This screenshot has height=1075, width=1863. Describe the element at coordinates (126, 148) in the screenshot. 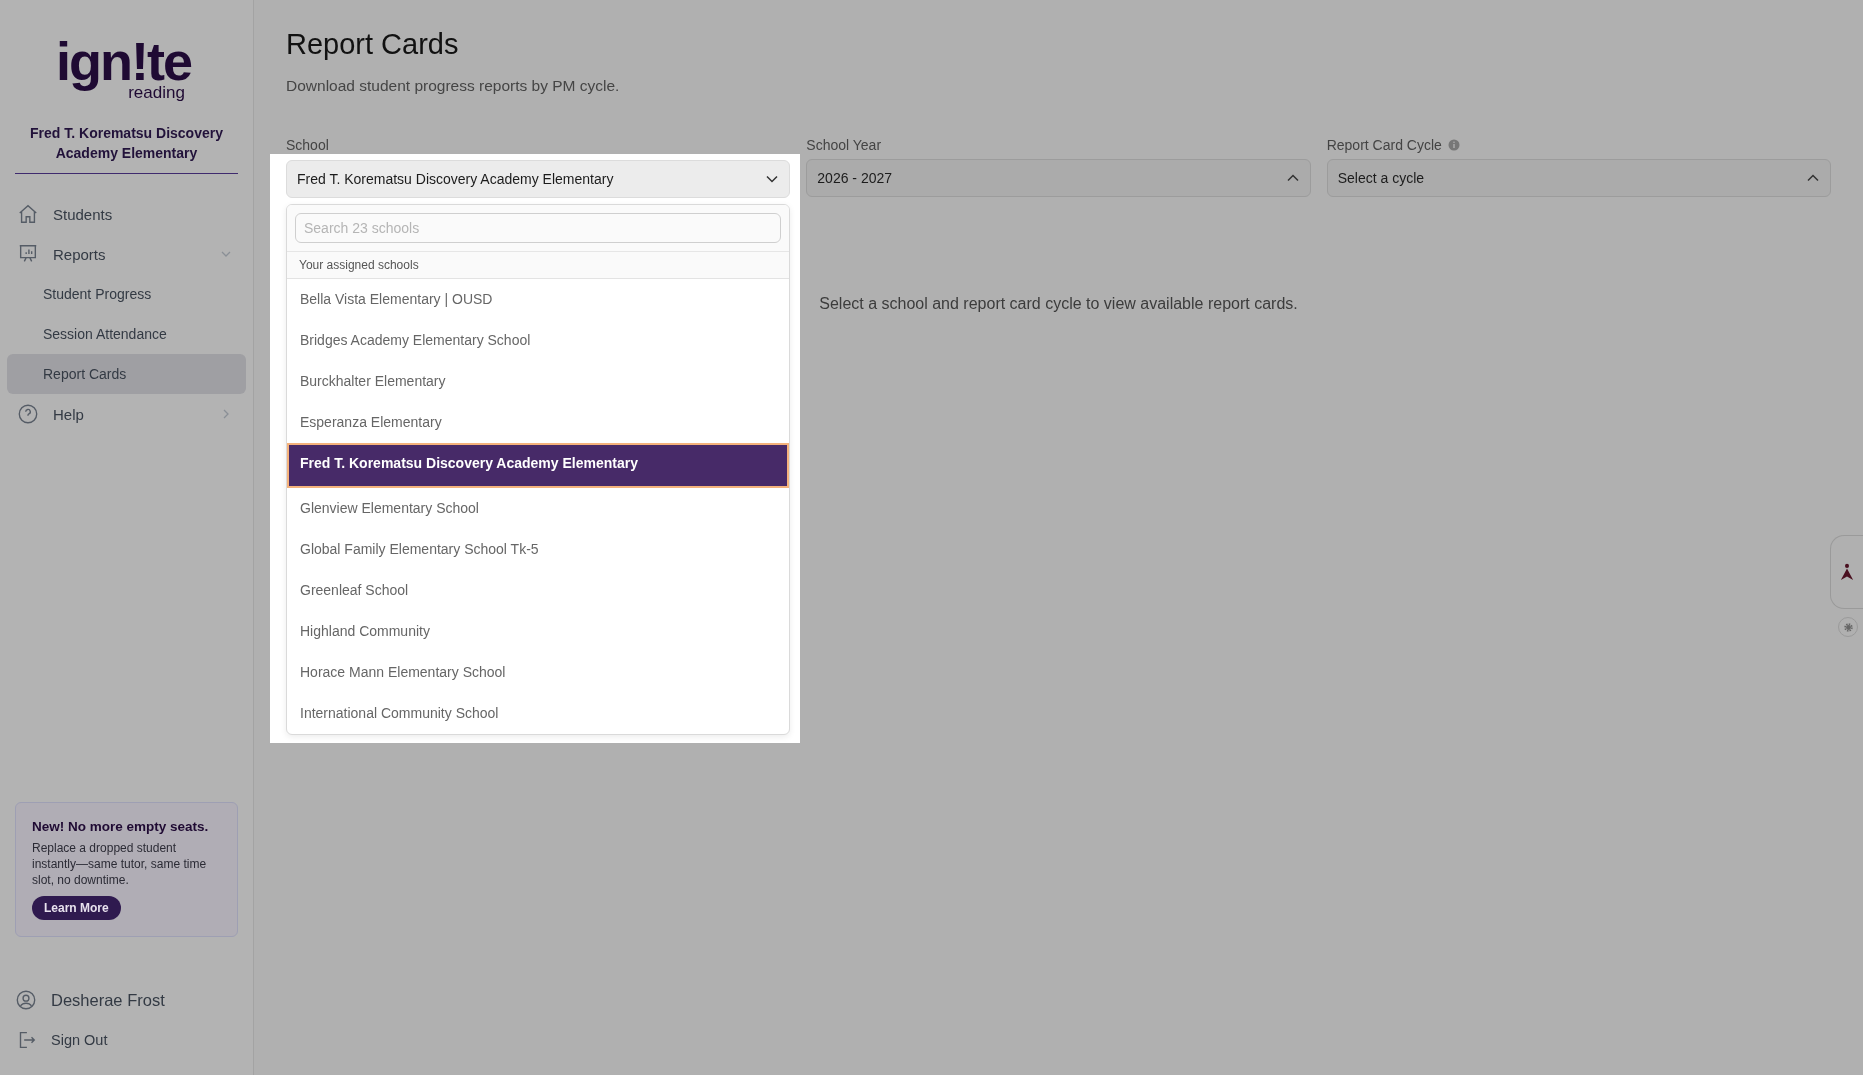

I see `school-name: Fred T. Korematsu Discovery Academy Elementary` at that location.